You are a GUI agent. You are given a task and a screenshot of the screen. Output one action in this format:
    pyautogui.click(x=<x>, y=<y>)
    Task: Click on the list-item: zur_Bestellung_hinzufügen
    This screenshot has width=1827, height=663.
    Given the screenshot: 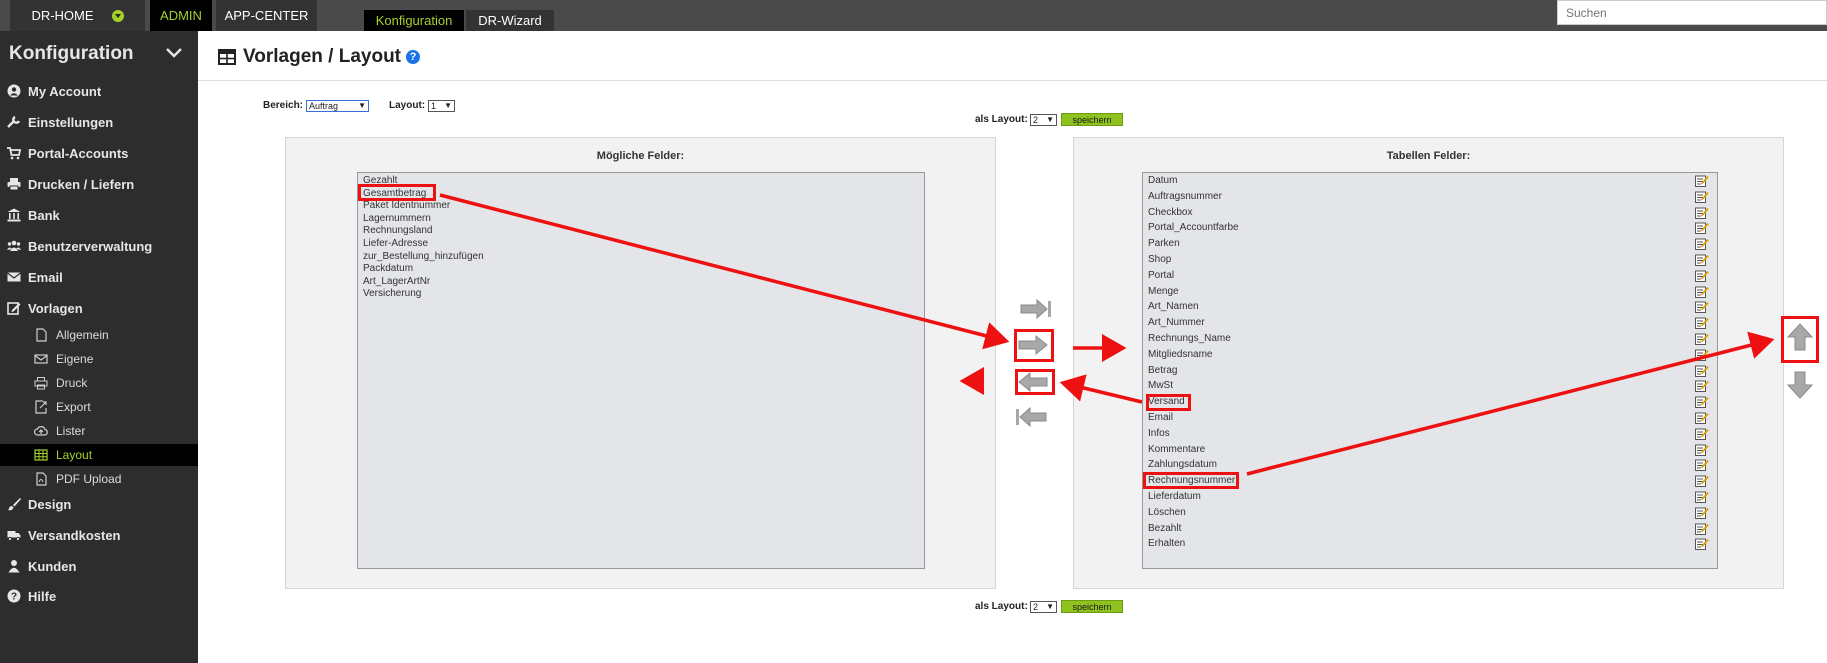 What is the action you would take?
    pyautogui.click(x=423, y=256)
    